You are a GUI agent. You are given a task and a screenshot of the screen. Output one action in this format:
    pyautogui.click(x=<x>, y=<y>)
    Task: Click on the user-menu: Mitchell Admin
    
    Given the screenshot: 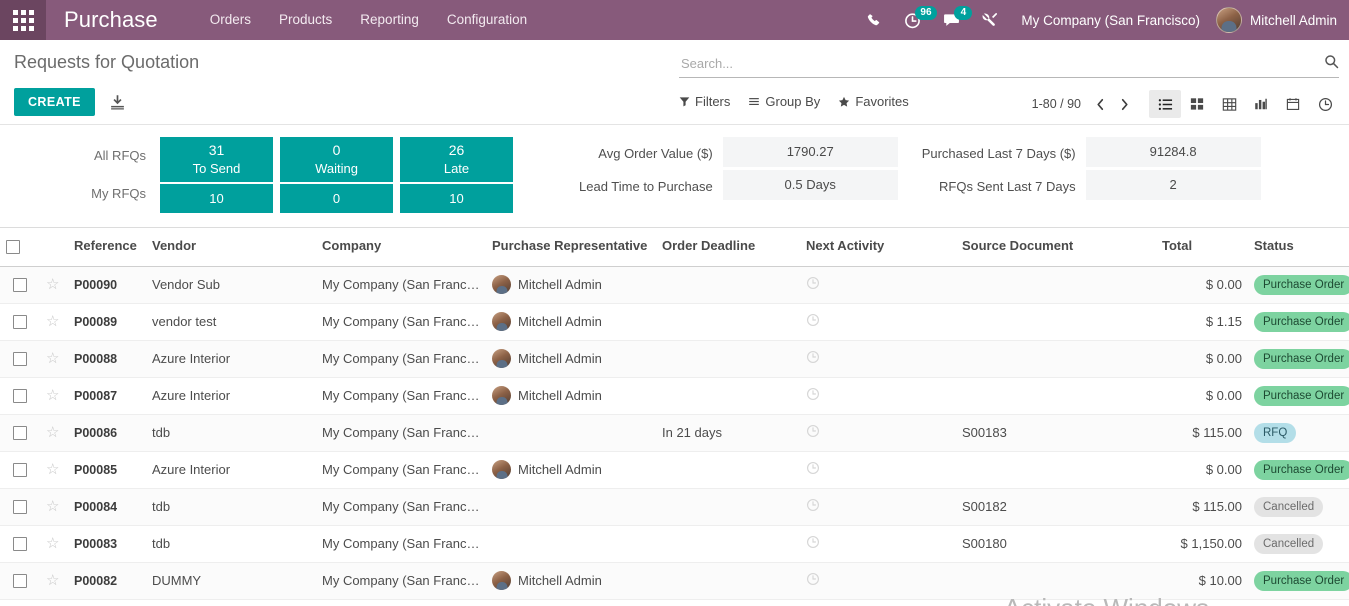 What is the action you would take?
    pyautogui.click(x=1280, y=20)
    